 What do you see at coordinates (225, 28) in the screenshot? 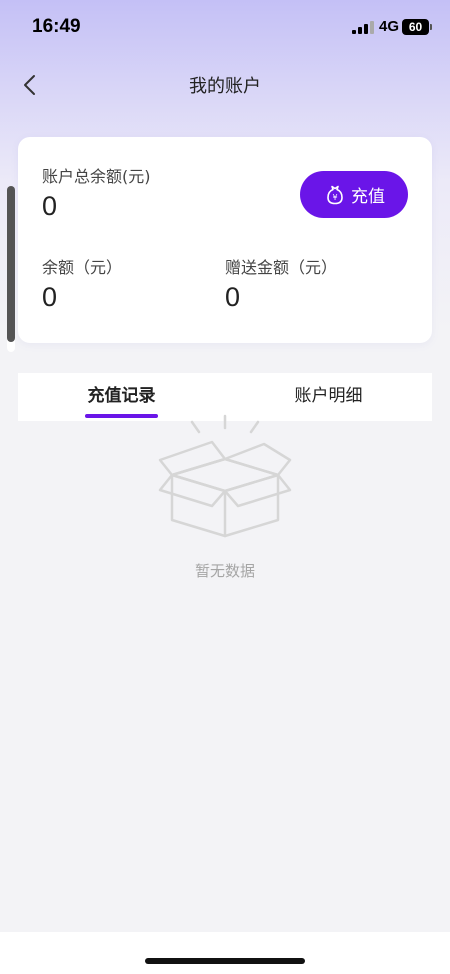
I see `status-bar: 16:49 4G 60` at bounding box center [225, 28].